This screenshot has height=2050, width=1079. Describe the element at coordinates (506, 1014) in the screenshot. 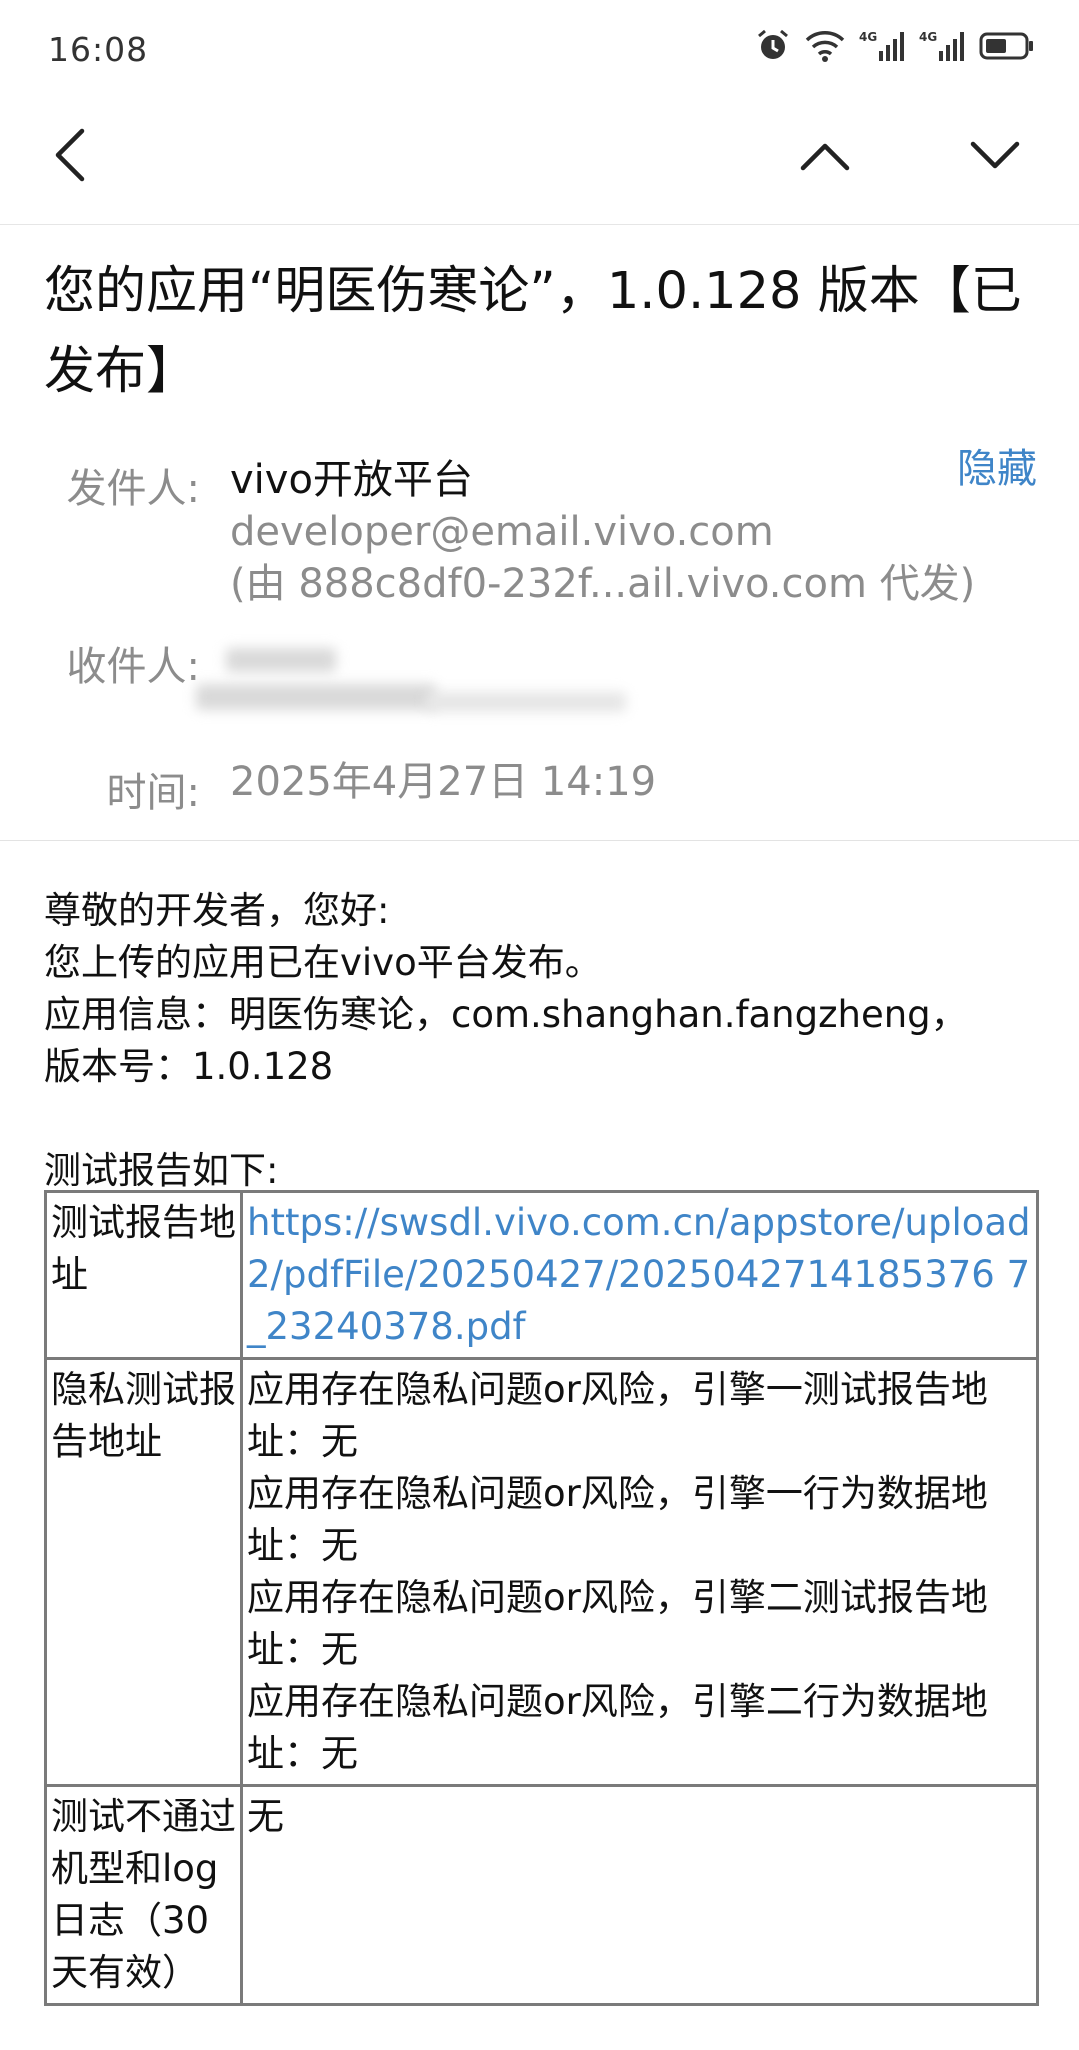

I see `body-line: 应用信息：明医伤寒论，com.shanghan.fangzheng，` at that location.